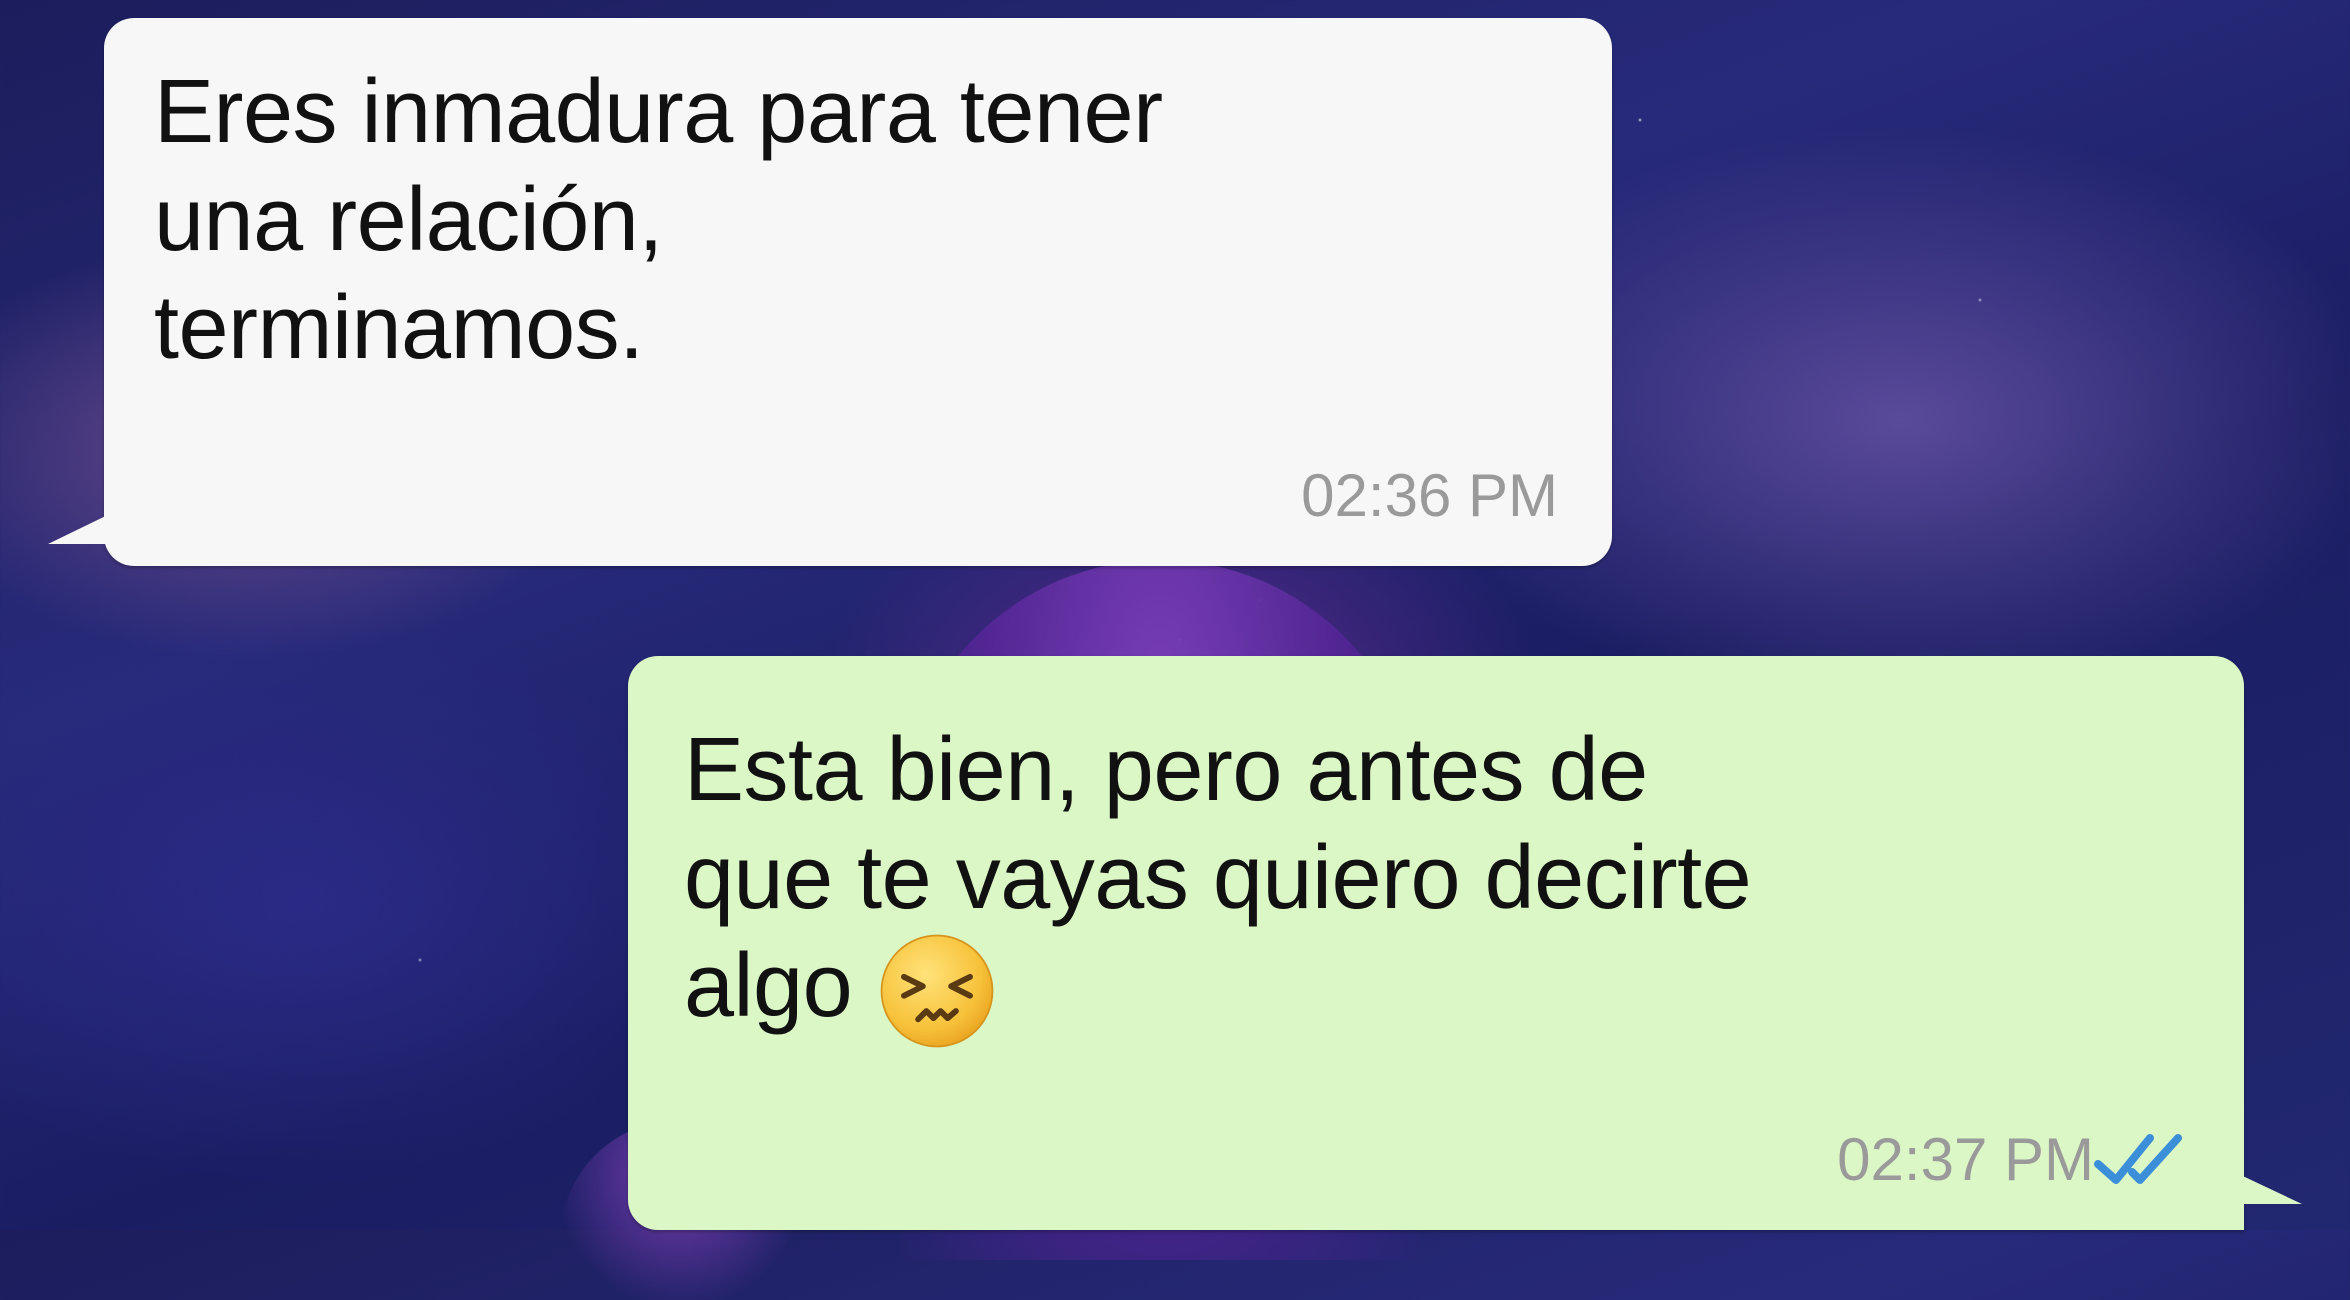 The height and width of the screenshot is (1300, 2350). What do you see at coordinates (2138, 1159) in the screenshot?
I see `double-check-read-icon` at bounding box center [2138, 1159].